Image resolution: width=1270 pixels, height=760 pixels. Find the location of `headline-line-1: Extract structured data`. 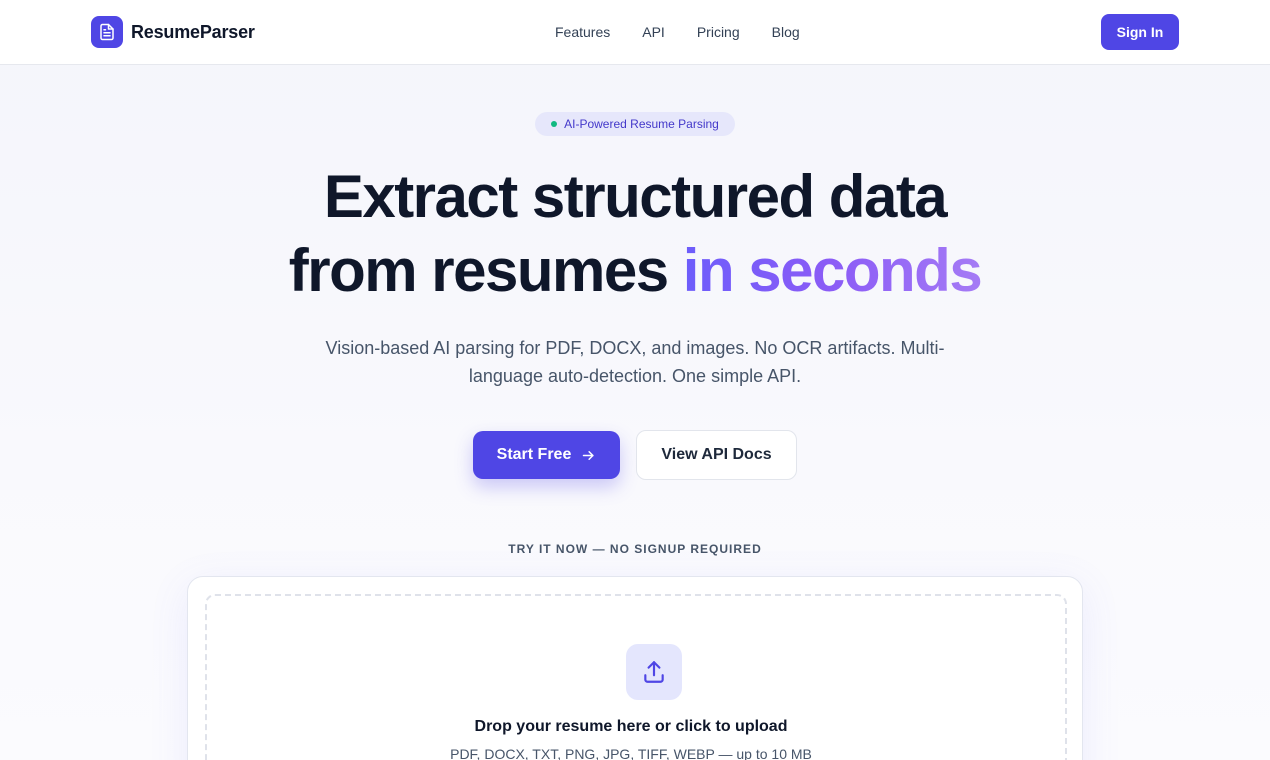

headline-line-1: Extract structured data is located at coordinates (635, 196).